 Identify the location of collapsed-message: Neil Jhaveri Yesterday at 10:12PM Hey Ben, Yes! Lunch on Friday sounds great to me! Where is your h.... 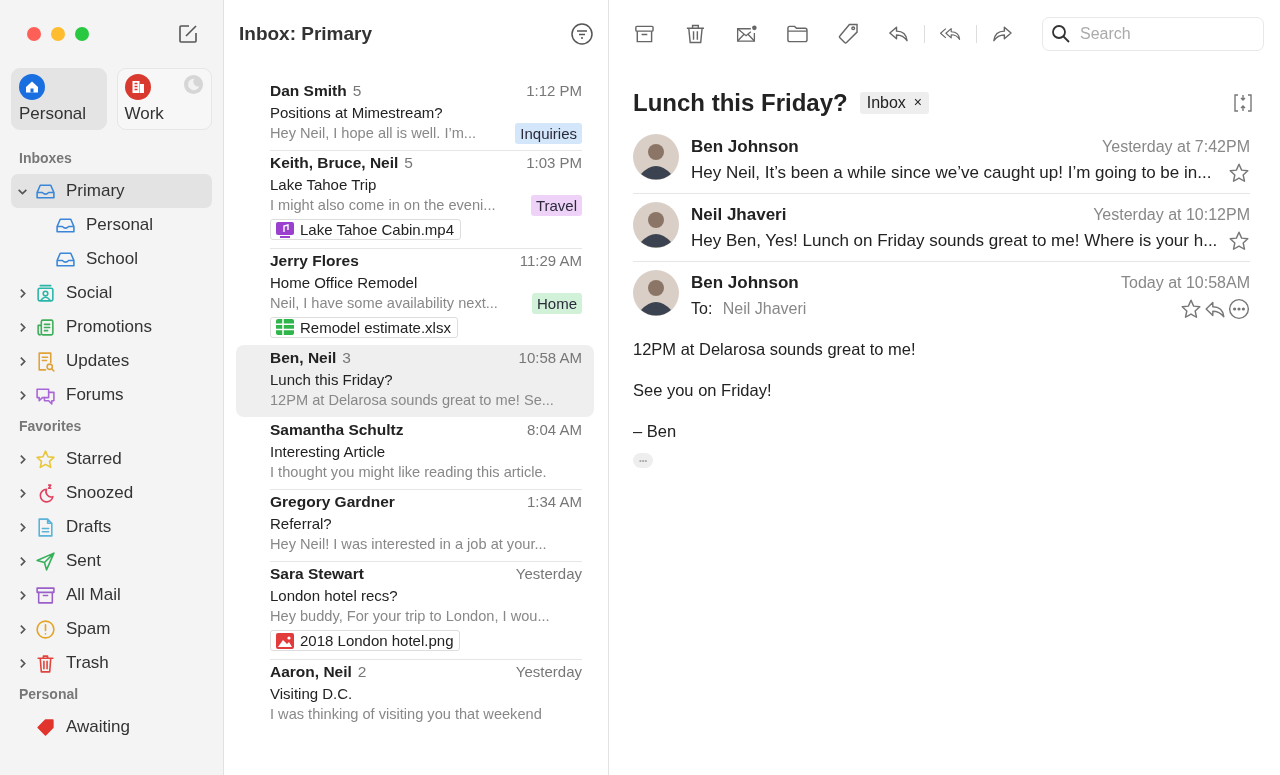
(941, 228).